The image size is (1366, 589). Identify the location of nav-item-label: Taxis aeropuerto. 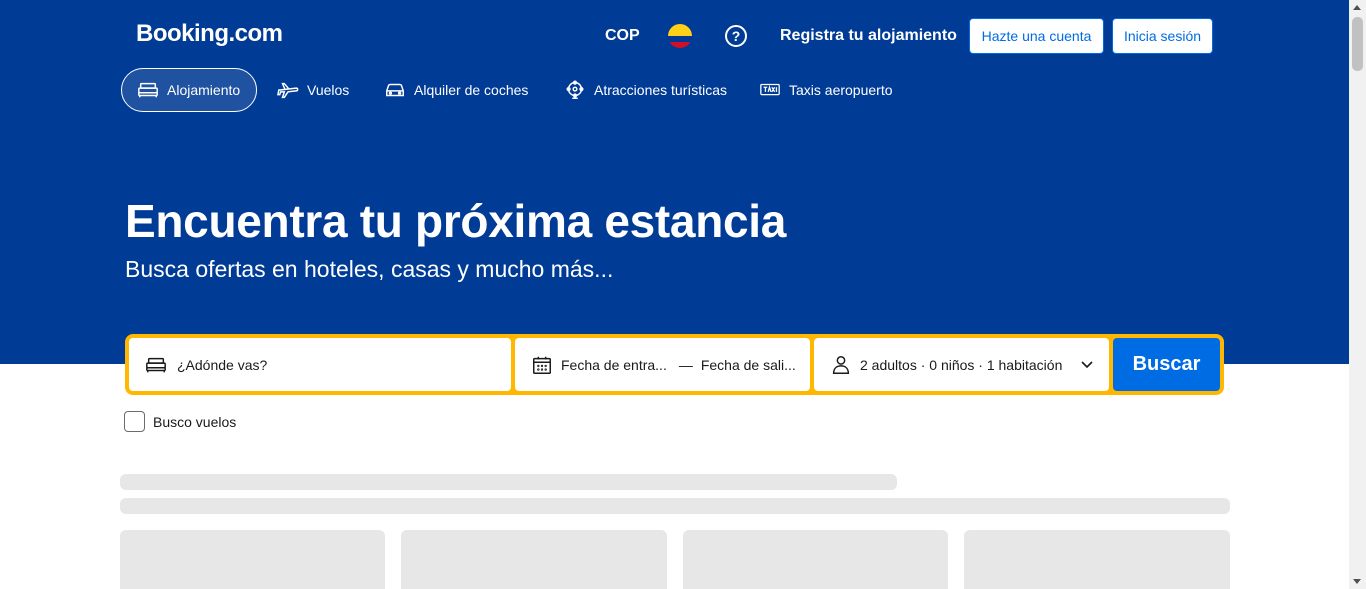
(841, 90).